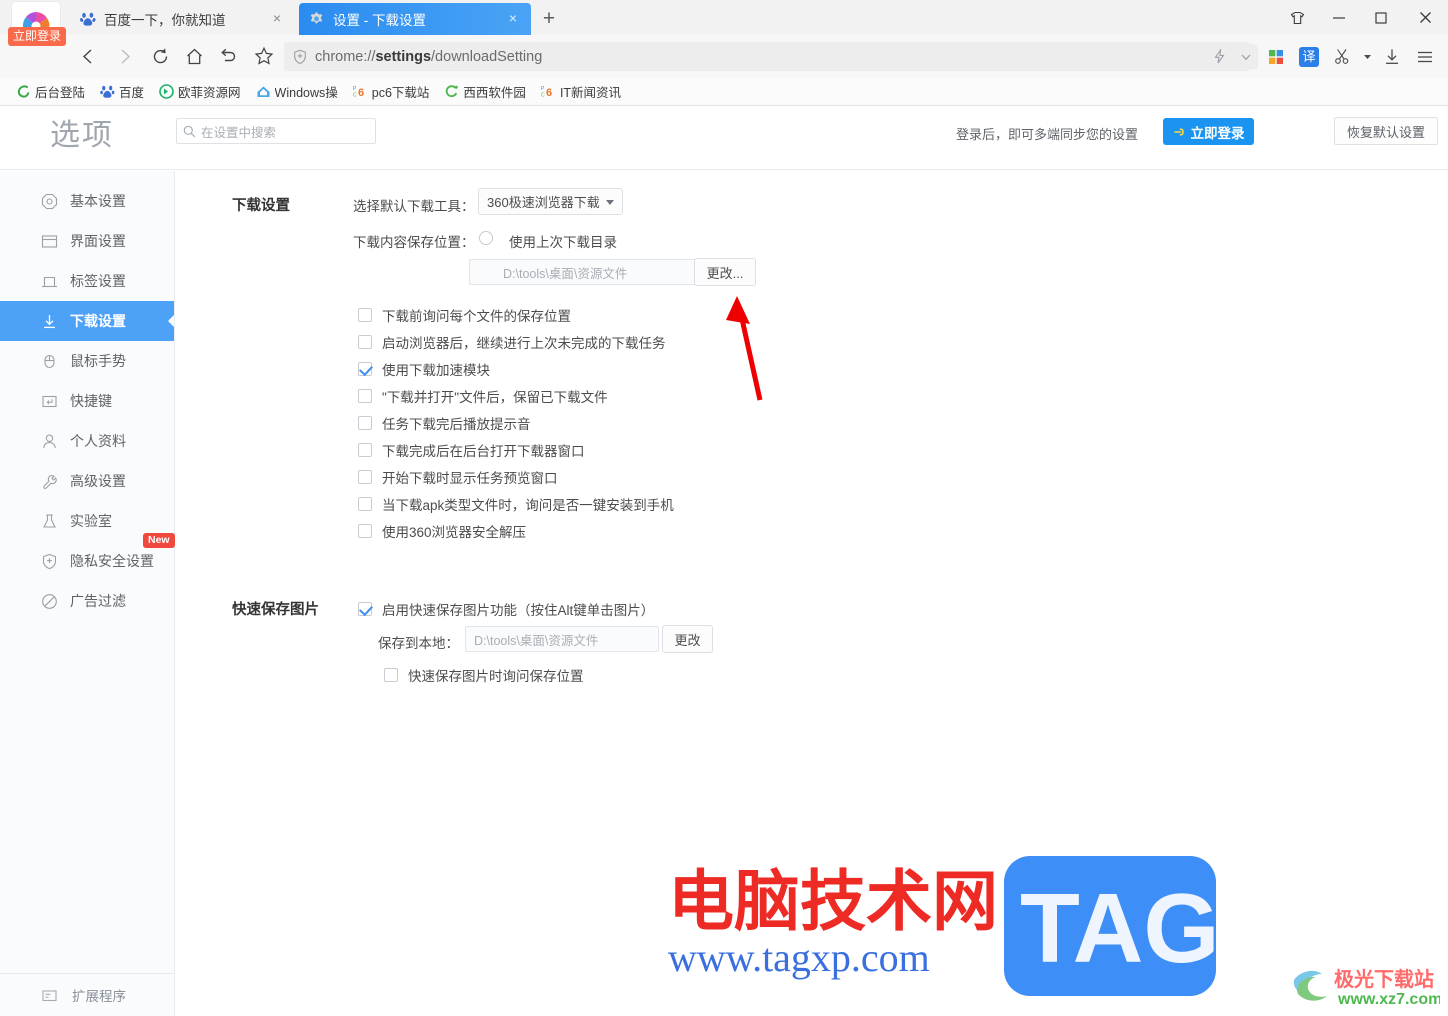 The height and width of the screenshot is (1016, 1448). What do you see at coordinates (87, 401) in the screenshot?
I see `sidebar-item-shortcuts: 快捷键` at bounding box center [87, 401].